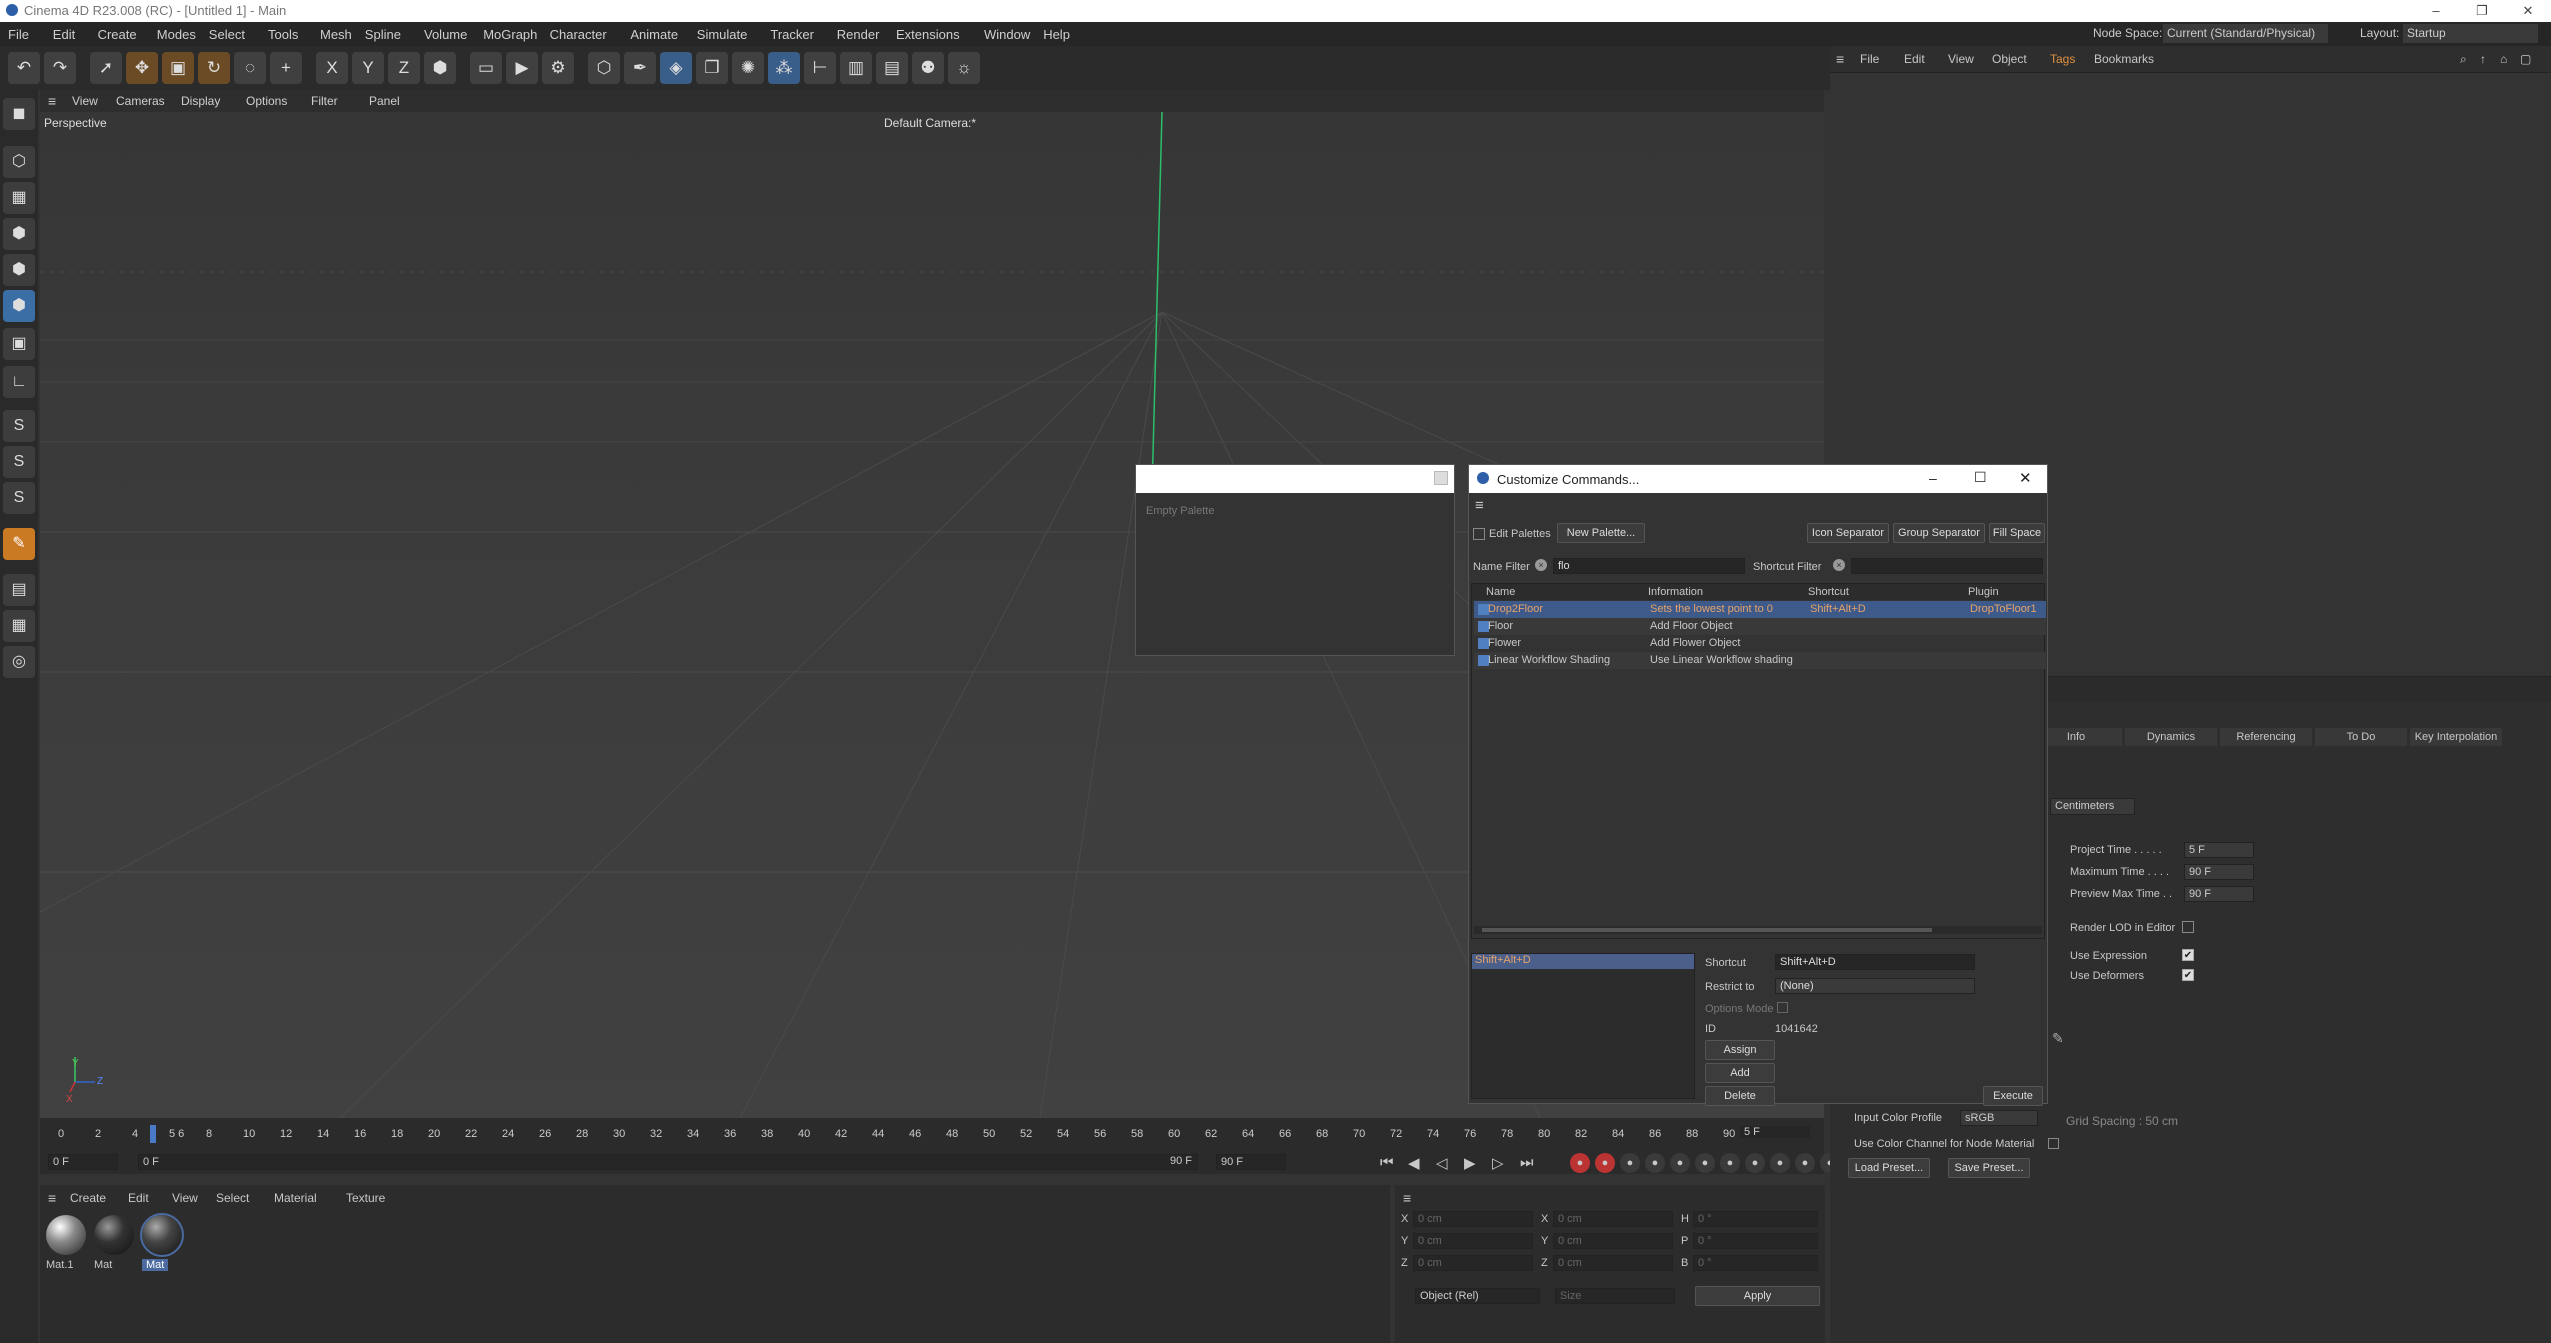  I want to click on solo-icon: ◎, so click(19, 662).